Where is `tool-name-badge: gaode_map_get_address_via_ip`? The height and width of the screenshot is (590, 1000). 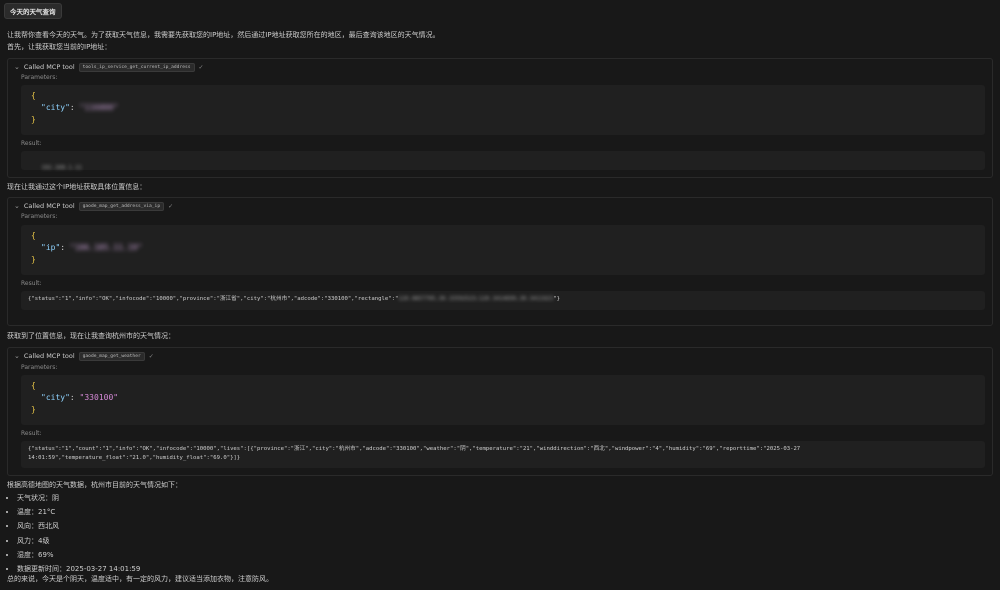
tool-name-badge: gaode_map_get_address_via_ip is located at coordinates (121, 206).